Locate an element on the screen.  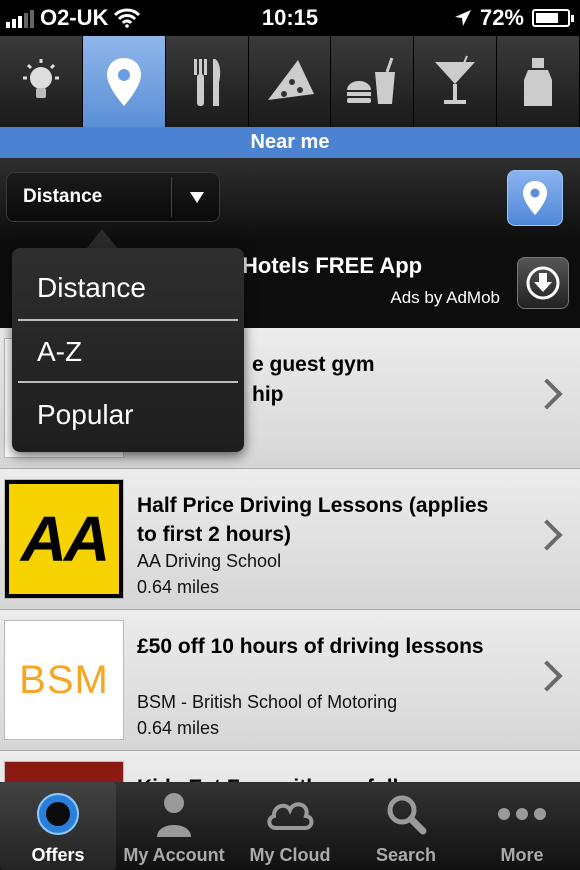
offers-icon is located at coordinates (58, 814).